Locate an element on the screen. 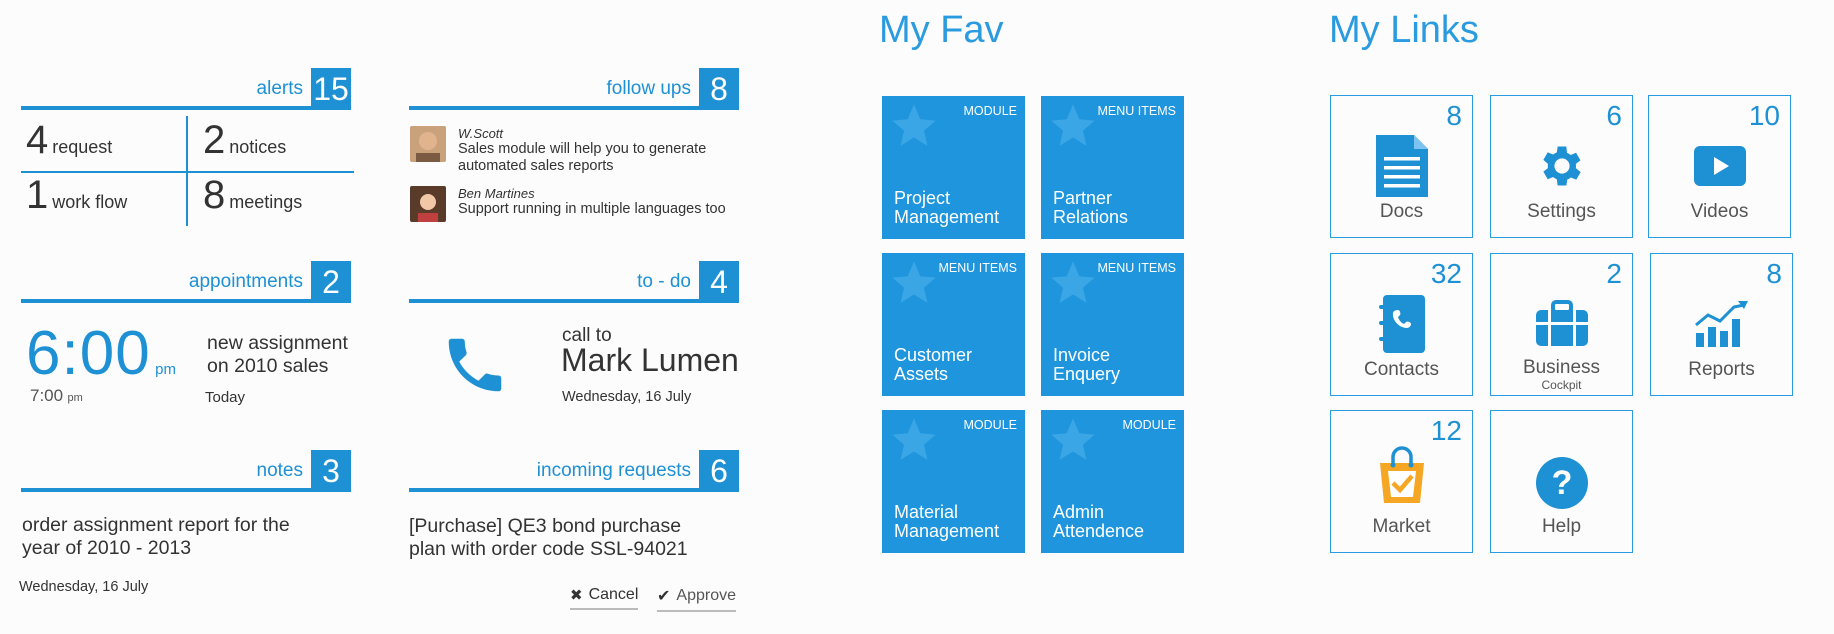  link-tile: 10 Videos is located at coordinates (1719, 166).